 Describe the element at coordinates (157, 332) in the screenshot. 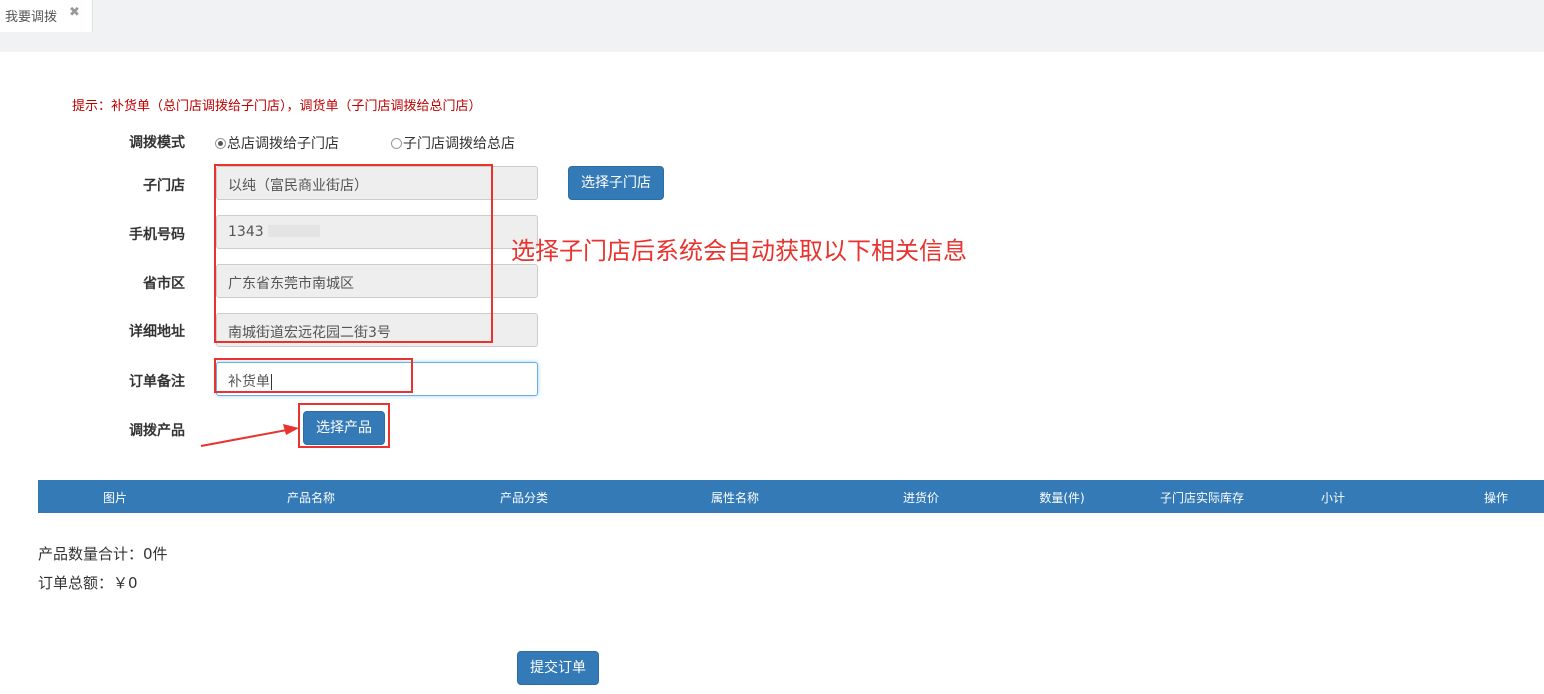

I see `address-label: 详细地址` at that location.